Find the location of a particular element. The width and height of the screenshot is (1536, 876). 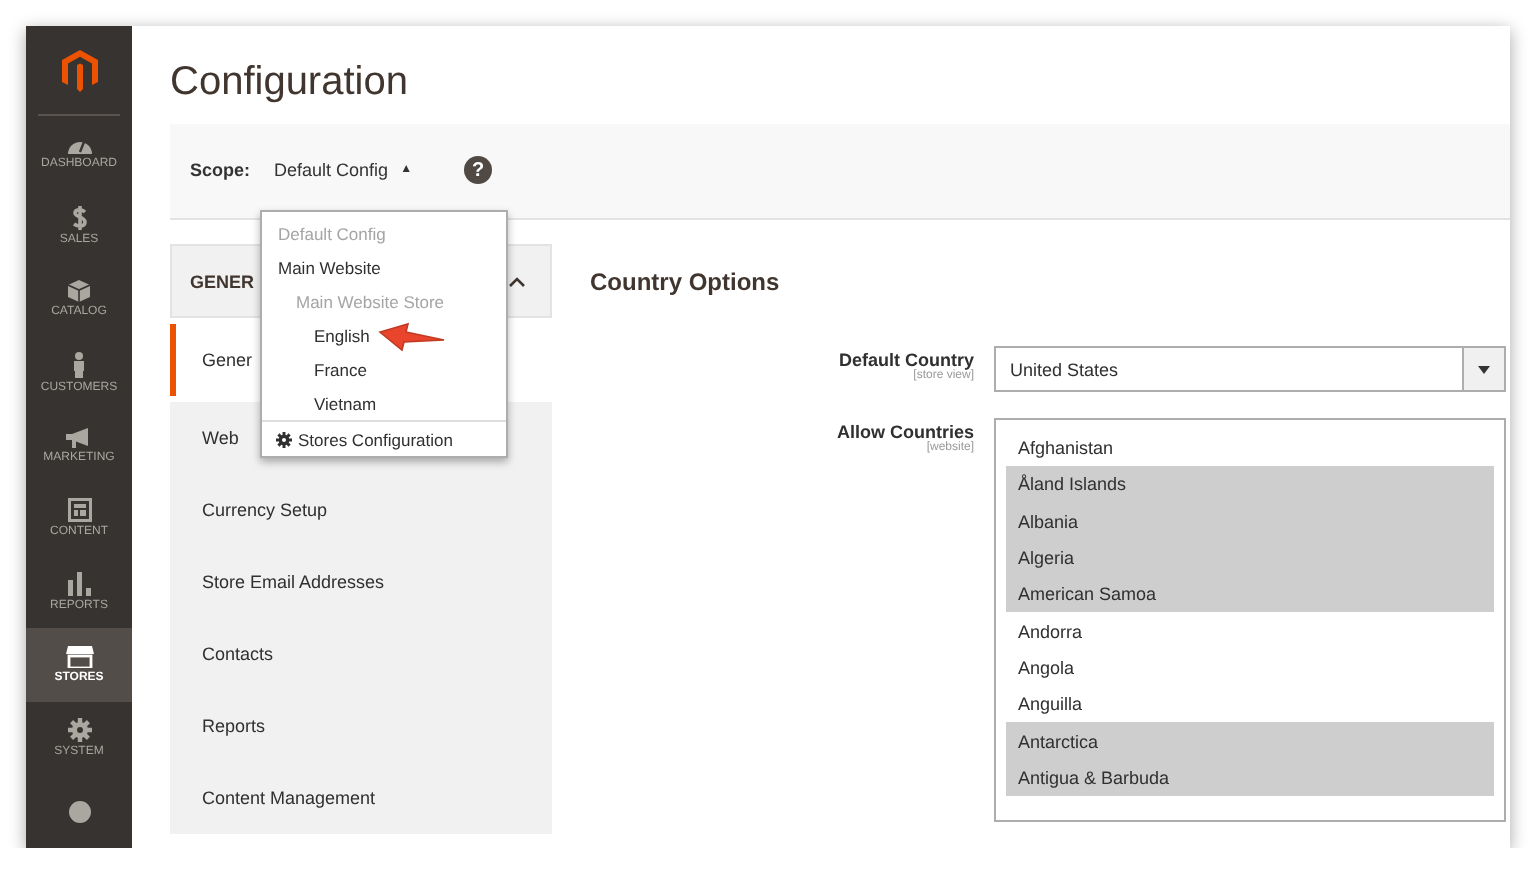

section-title: Country Options is located at coordinates (686, 282).